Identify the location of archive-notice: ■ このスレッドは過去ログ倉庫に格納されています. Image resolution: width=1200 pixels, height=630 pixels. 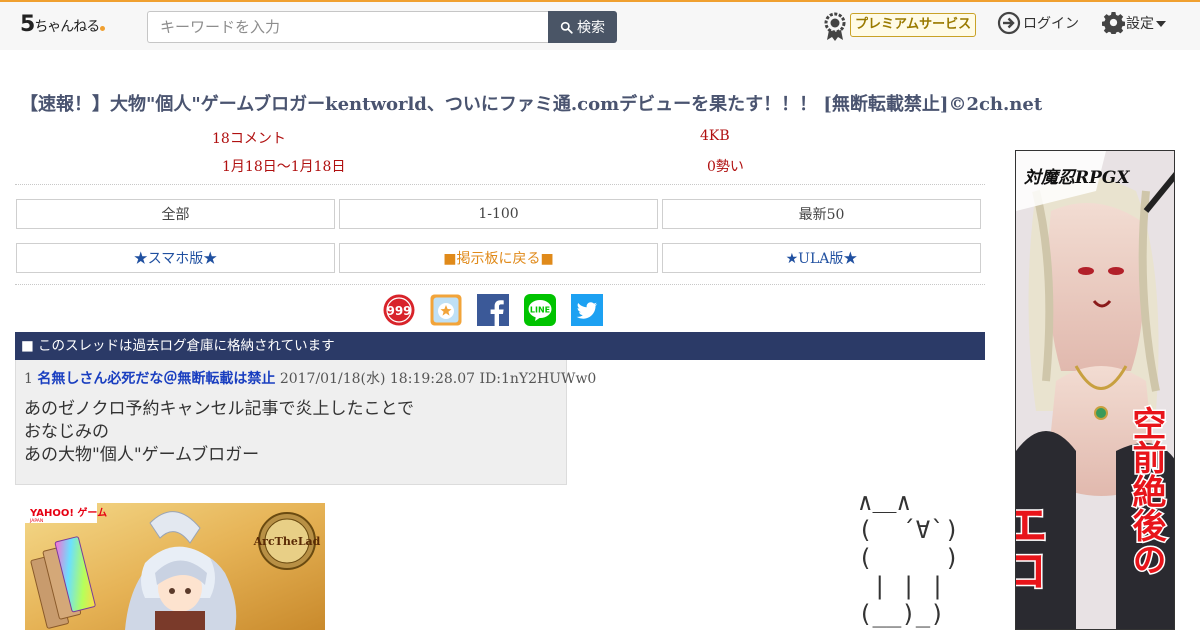
(500, 346).